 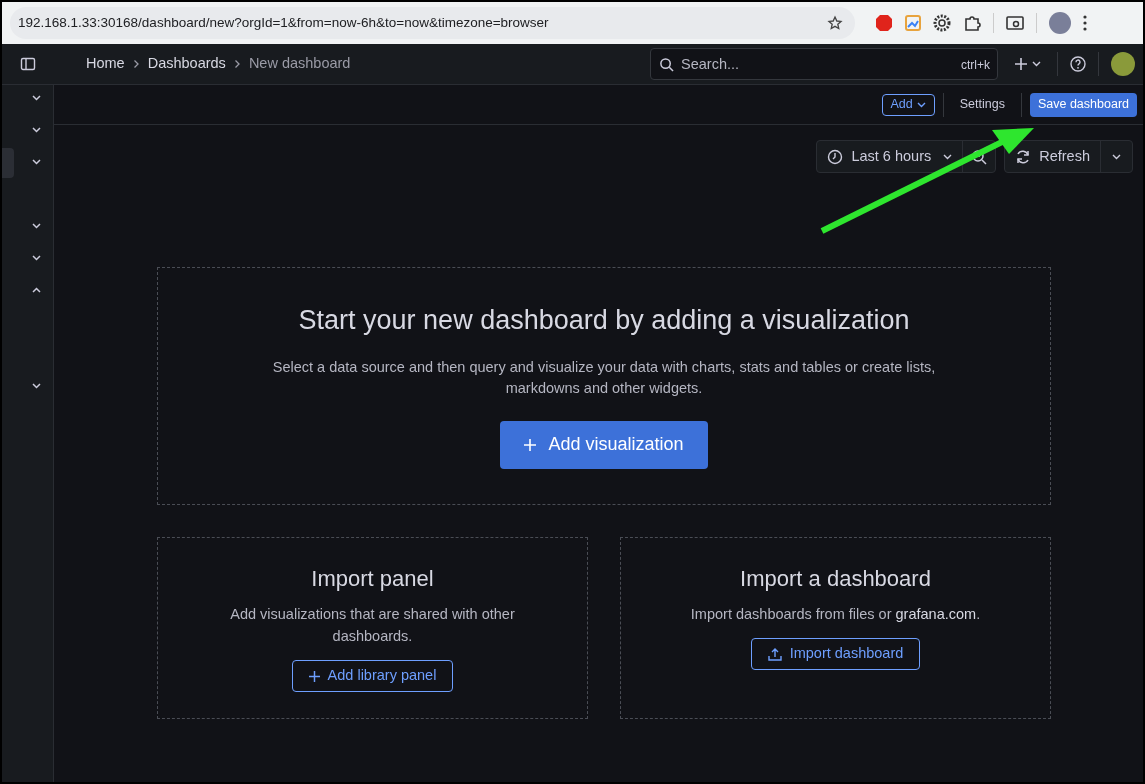 I want to click on card-title: Import panel, so click(x=372, y=579).